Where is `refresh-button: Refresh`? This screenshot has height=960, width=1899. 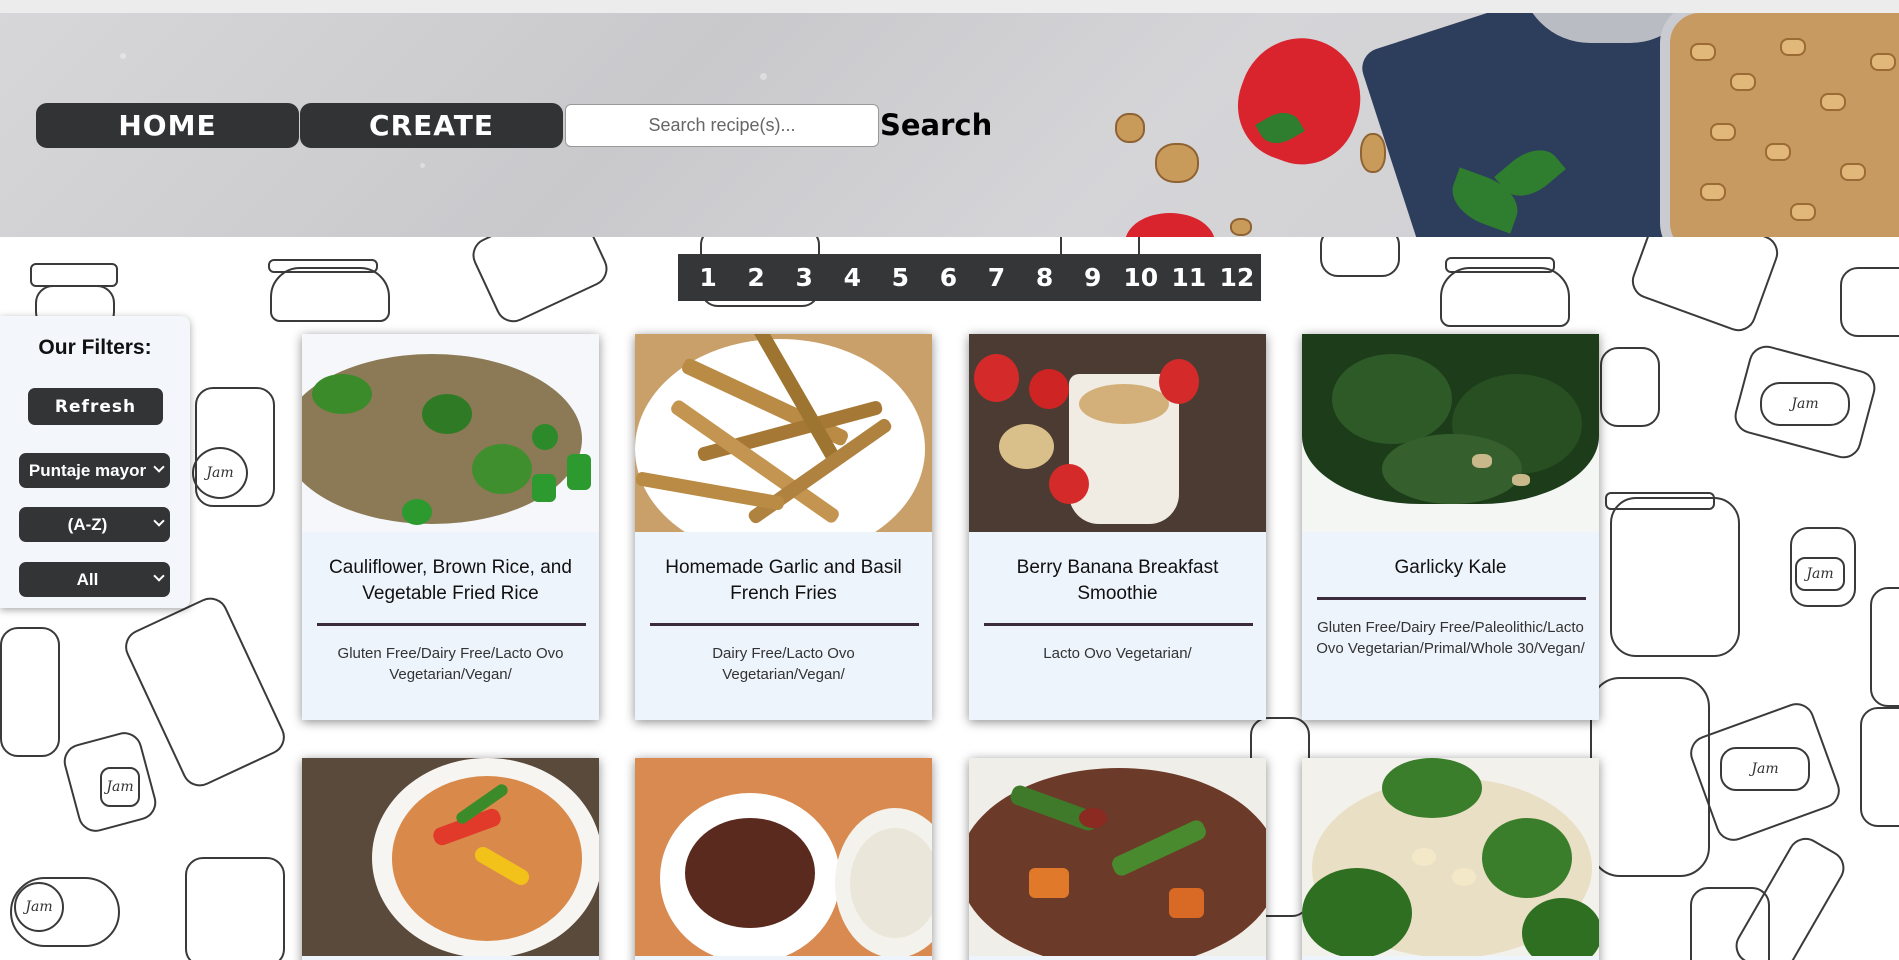 refresh-button: Refresh is located at coordinates (95, 406).